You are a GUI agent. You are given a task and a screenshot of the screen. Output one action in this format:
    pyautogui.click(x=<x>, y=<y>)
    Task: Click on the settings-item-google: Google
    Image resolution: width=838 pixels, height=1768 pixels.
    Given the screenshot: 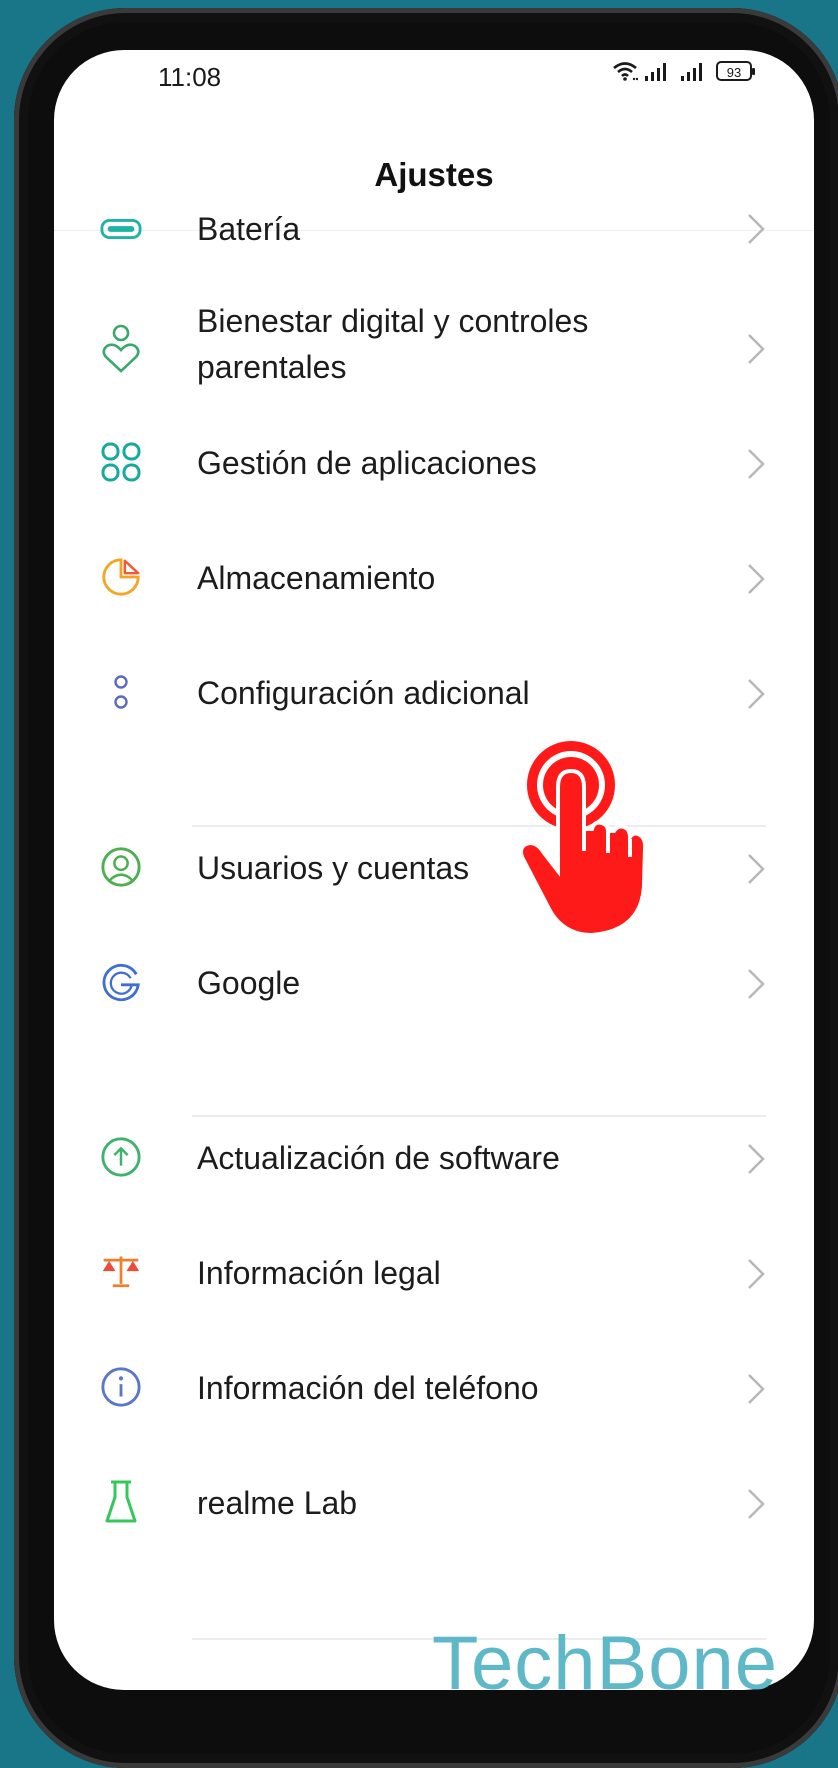 What is the action you would take?
    pyautogui.click(x=434, y=985)
    